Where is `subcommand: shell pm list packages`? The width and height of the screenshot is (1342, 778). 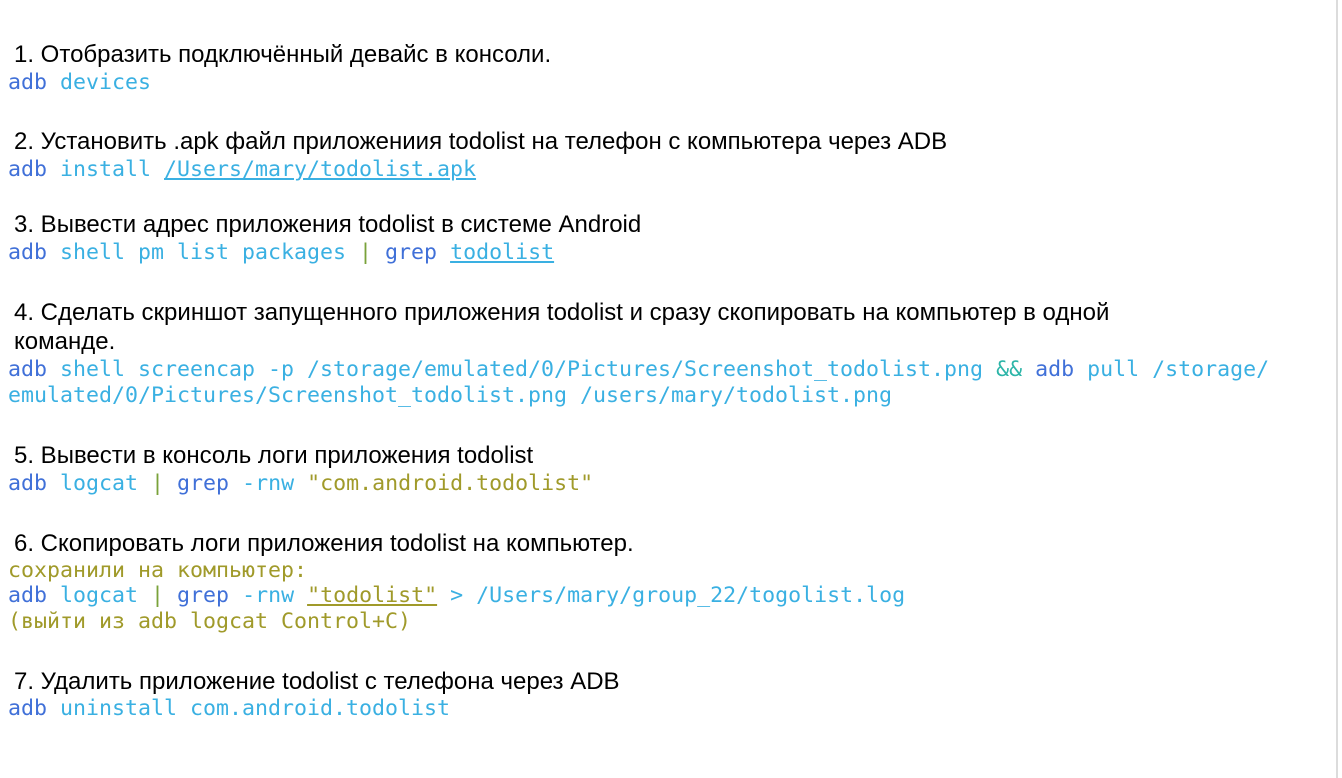
subcommand: shell pm list packages is located at coordinates (203, 252).